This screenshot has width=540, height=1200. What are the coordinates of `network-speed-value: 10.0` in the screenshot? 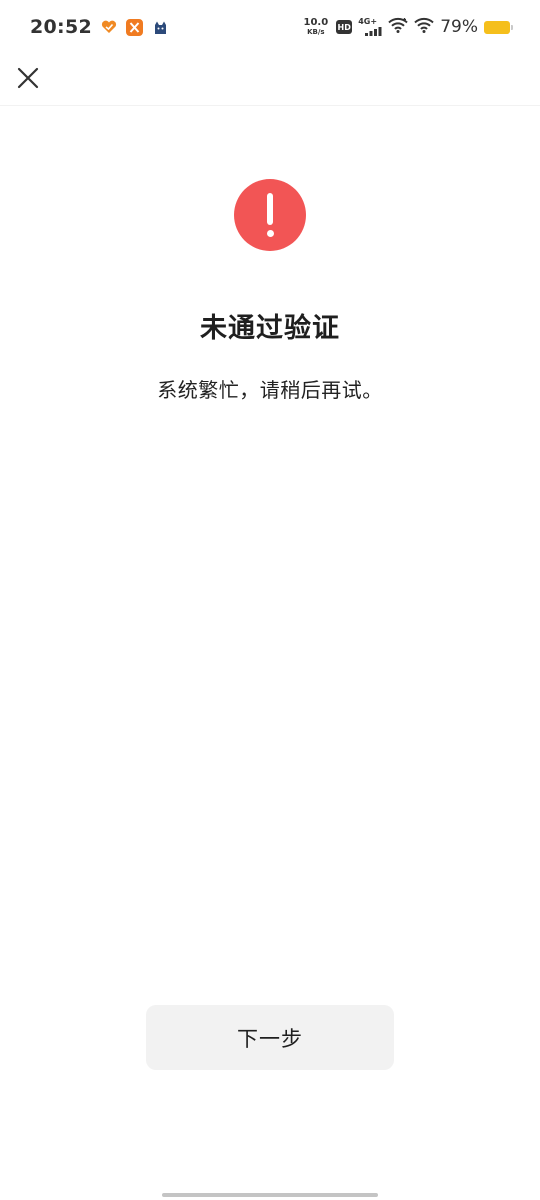 It's located at (316, 22).